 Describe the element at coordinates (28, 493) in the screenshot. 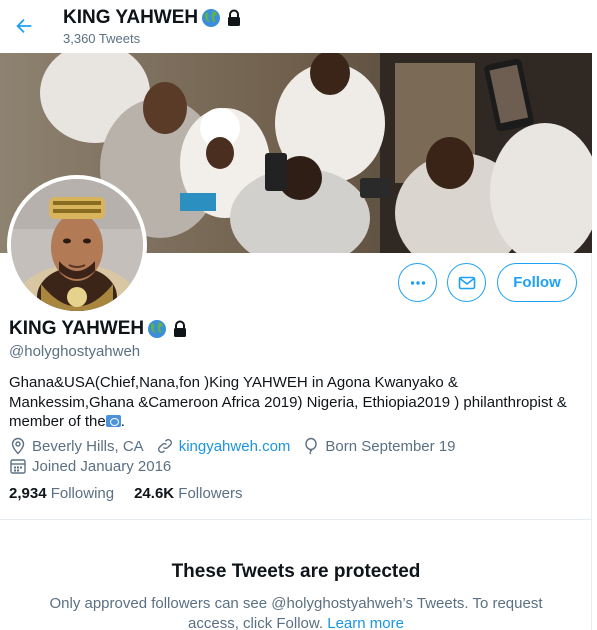

I see `following-count: 2,934` at that location.